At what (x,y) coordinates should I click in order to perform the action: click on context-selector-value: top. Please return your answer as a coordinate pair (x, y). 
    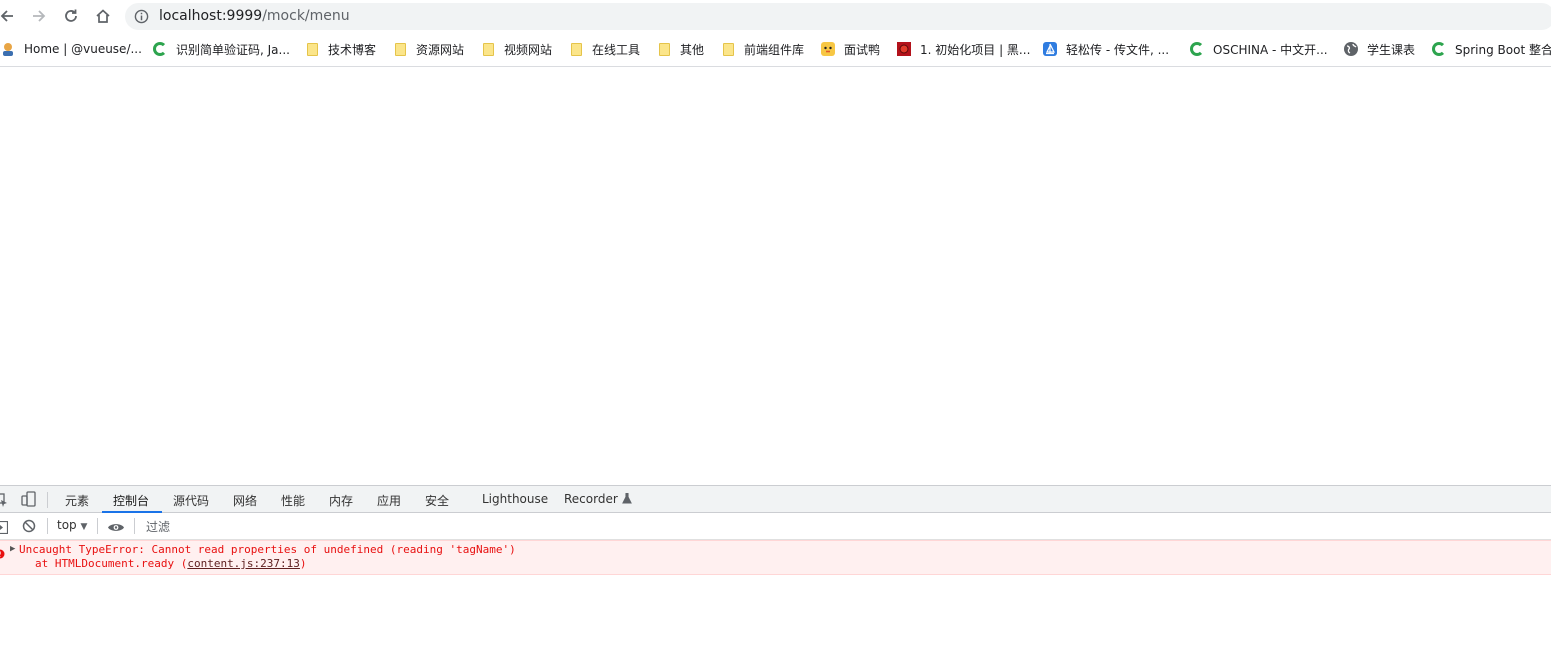
    Looking at the image, I should click on (67, 525).